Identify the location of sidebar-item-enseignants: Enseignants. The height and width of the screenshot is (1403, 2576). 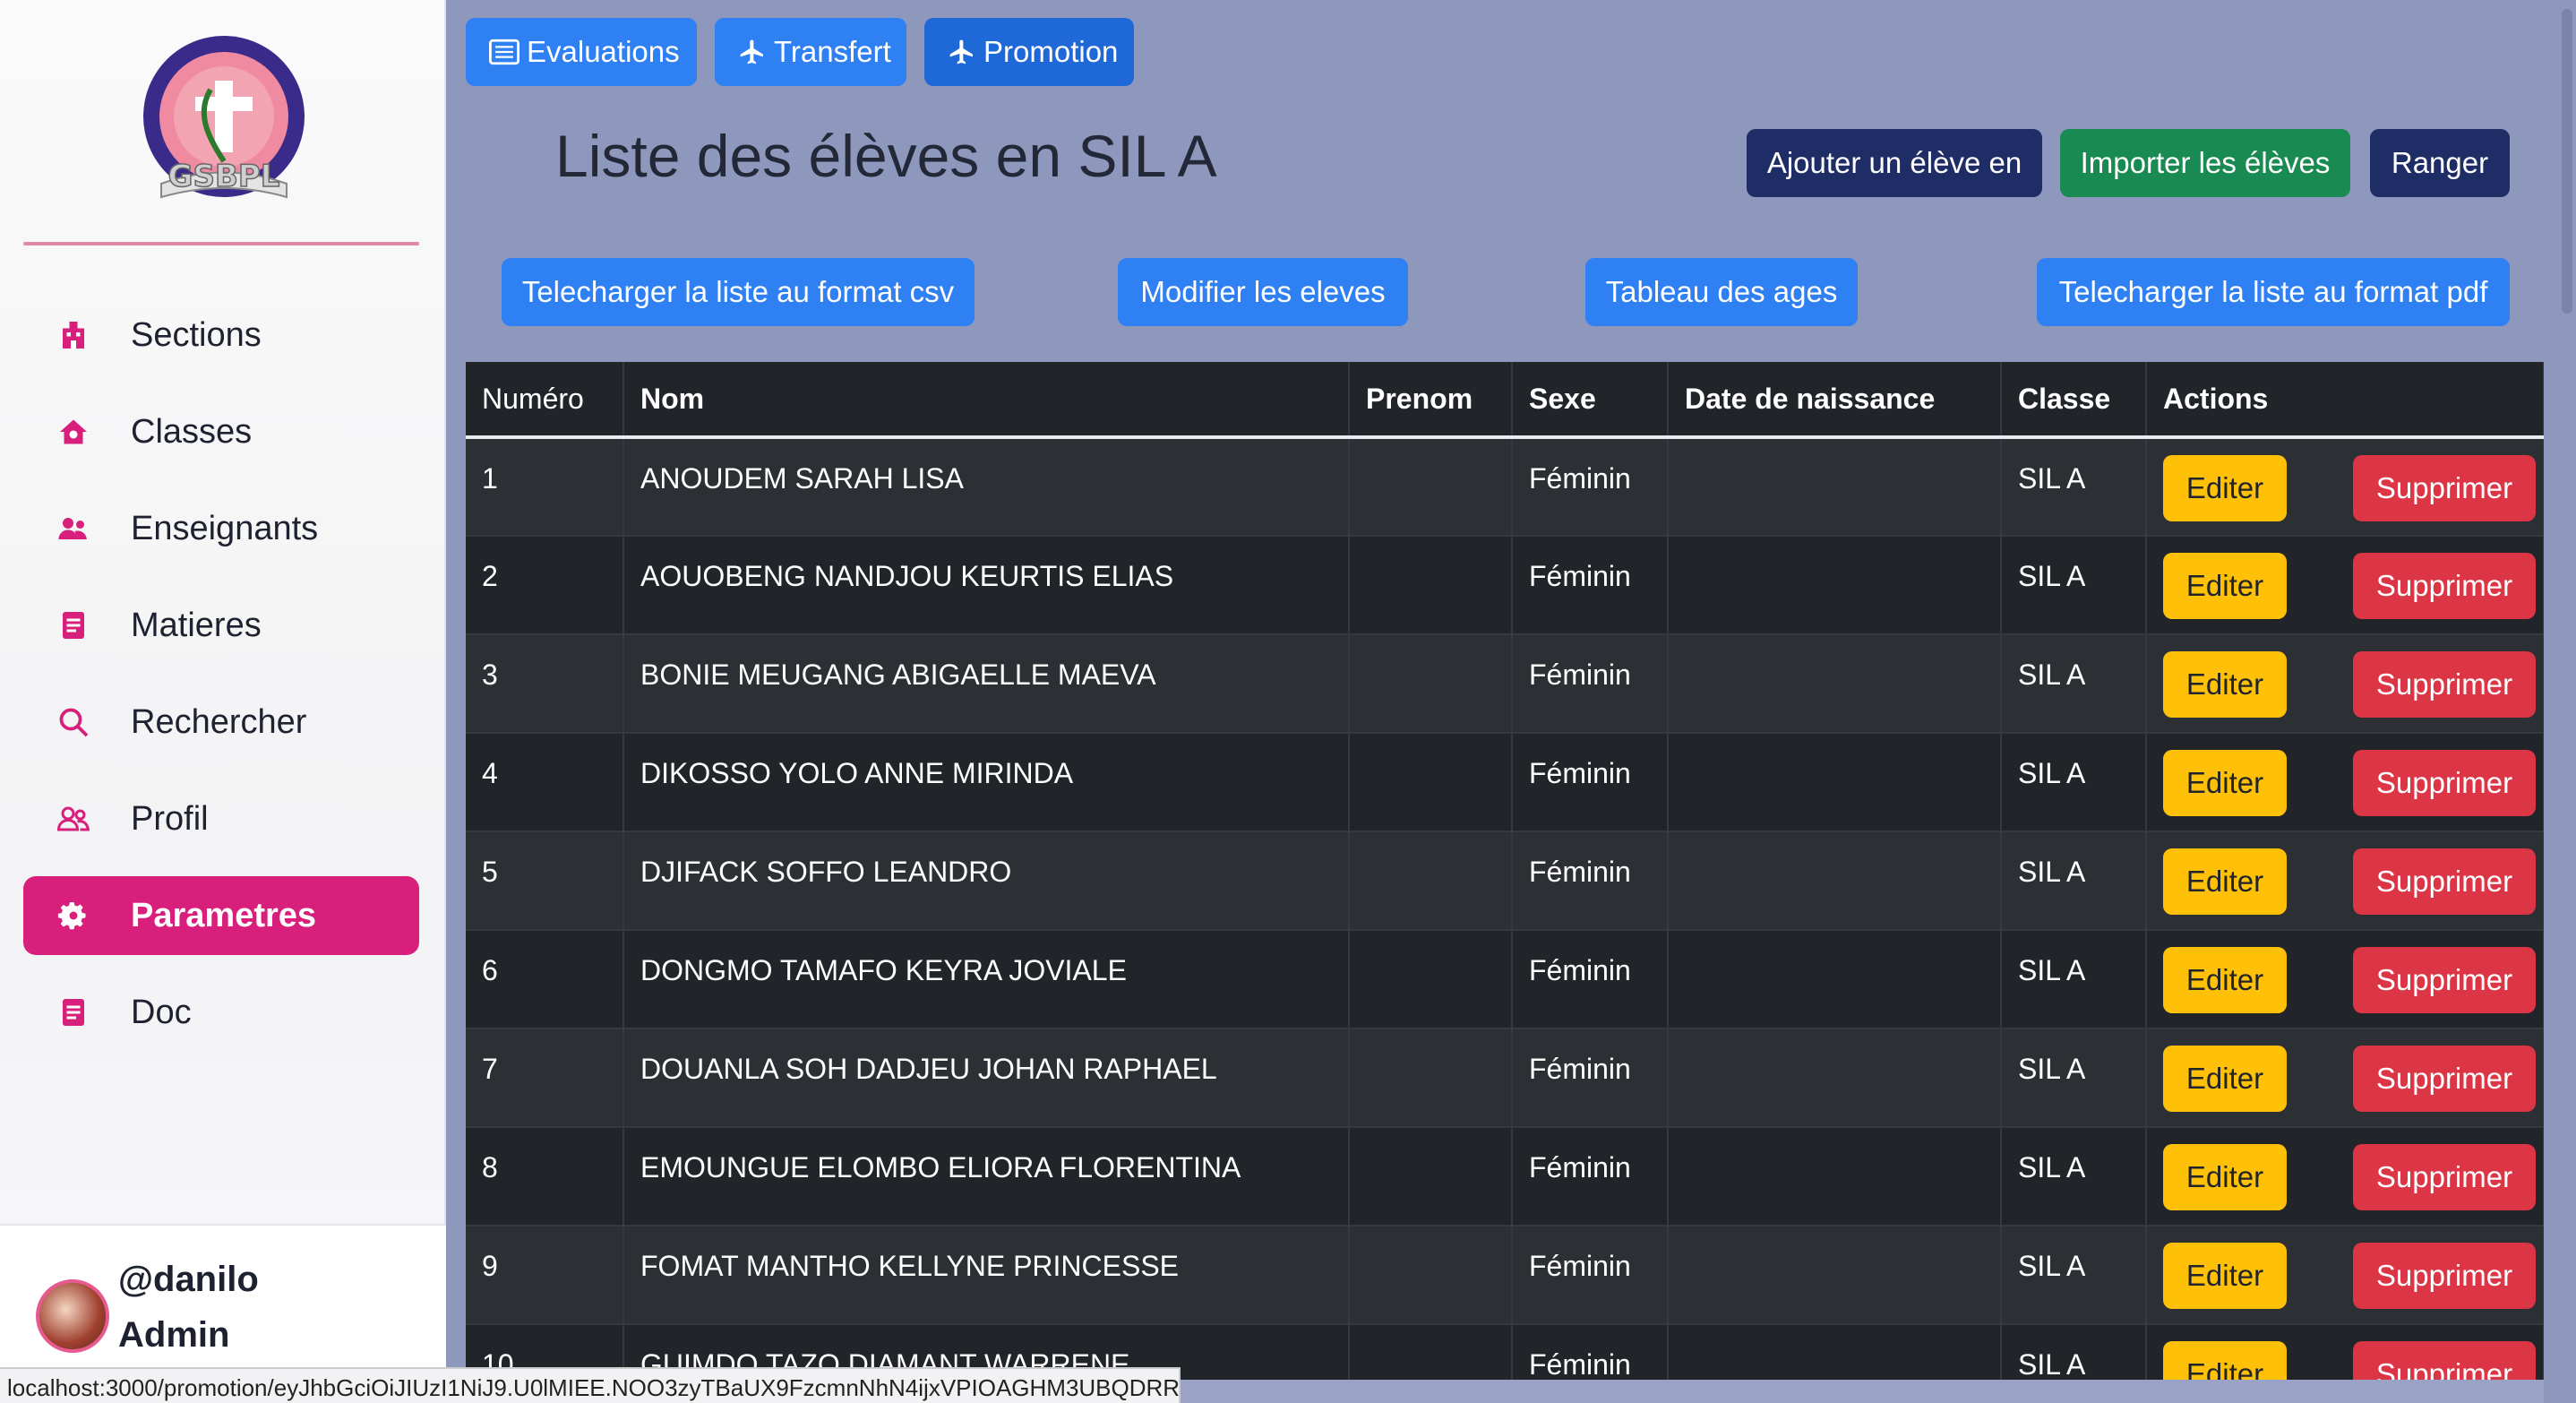
(221, 528).